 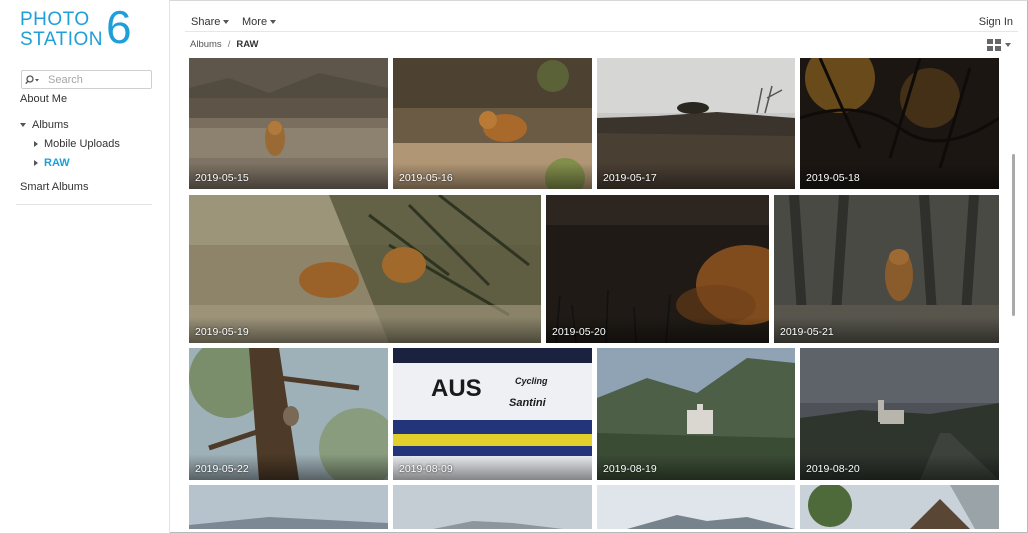 What do you see at coordinates (531, 381) in the screenshot?
I see `svg-text: Cycling` at bounding box center [531, 381].